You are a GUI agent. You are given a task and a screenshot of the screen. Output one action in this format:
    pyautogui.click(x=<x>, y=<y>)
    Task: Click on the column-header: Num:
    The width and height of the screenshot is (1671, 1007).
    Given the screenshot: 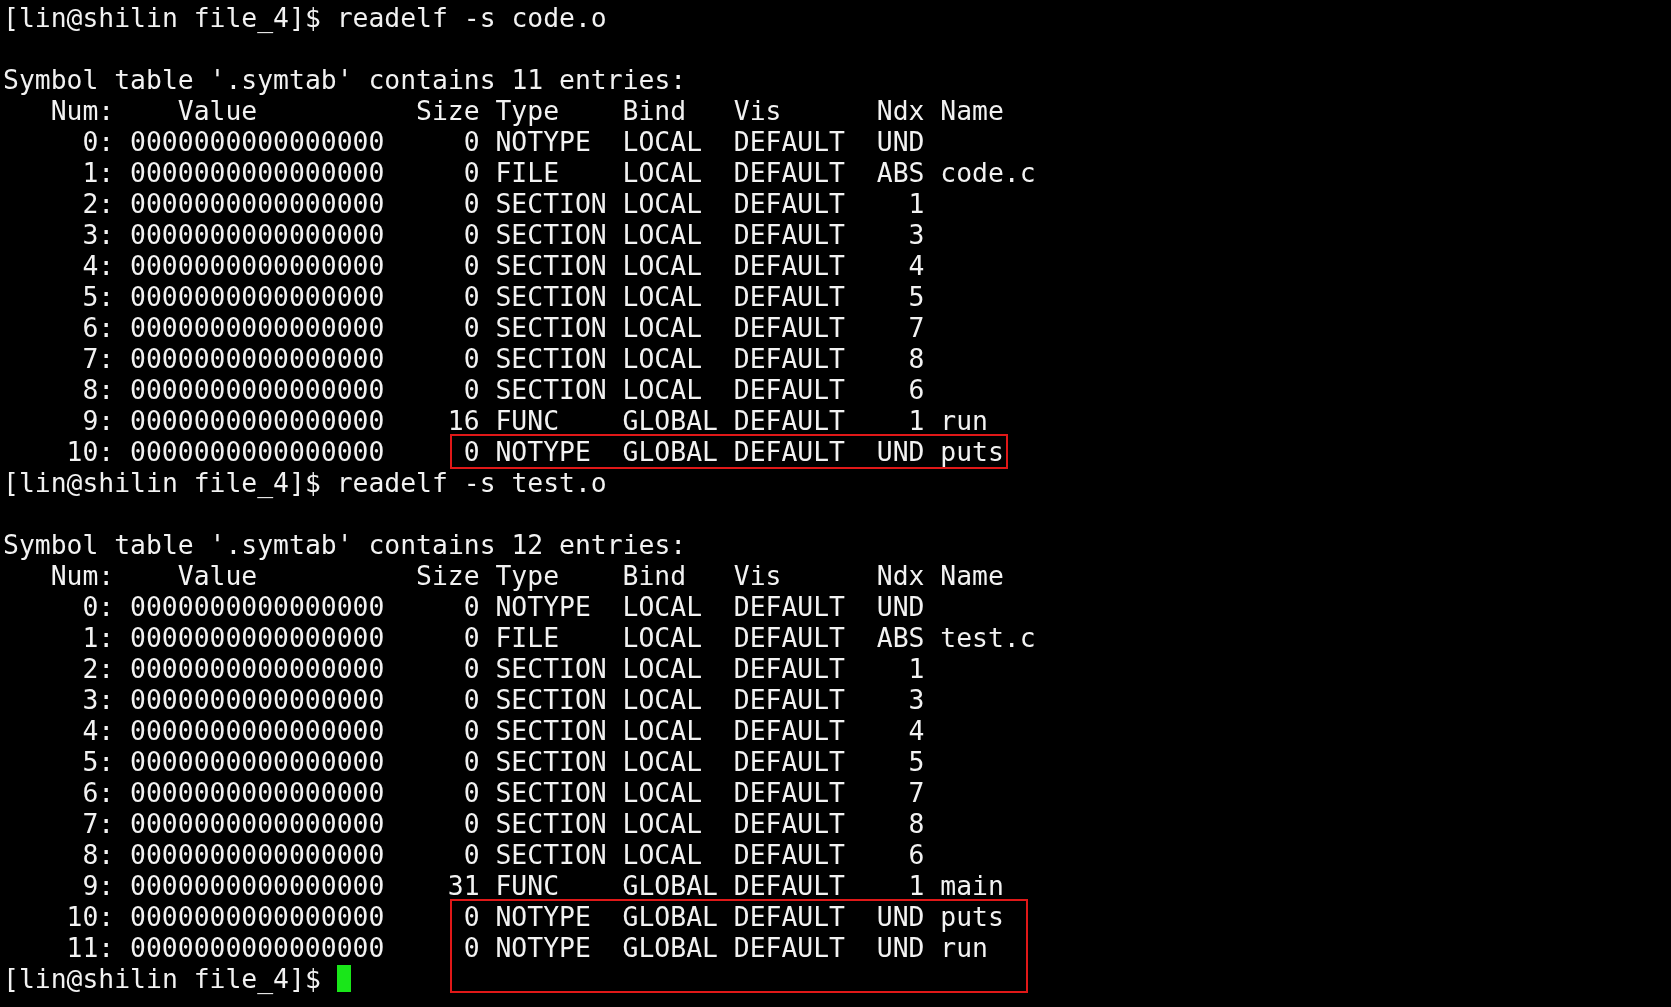 What is the action you would take?
    pyautogui.click(x=82, y=575)
    